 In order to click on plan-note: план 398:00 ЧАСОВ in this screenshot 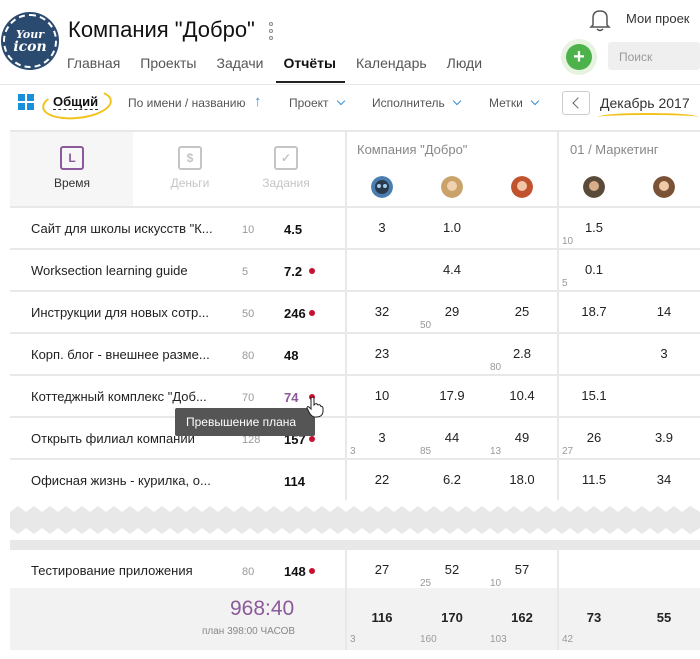, I will do `click(249, 631)`.